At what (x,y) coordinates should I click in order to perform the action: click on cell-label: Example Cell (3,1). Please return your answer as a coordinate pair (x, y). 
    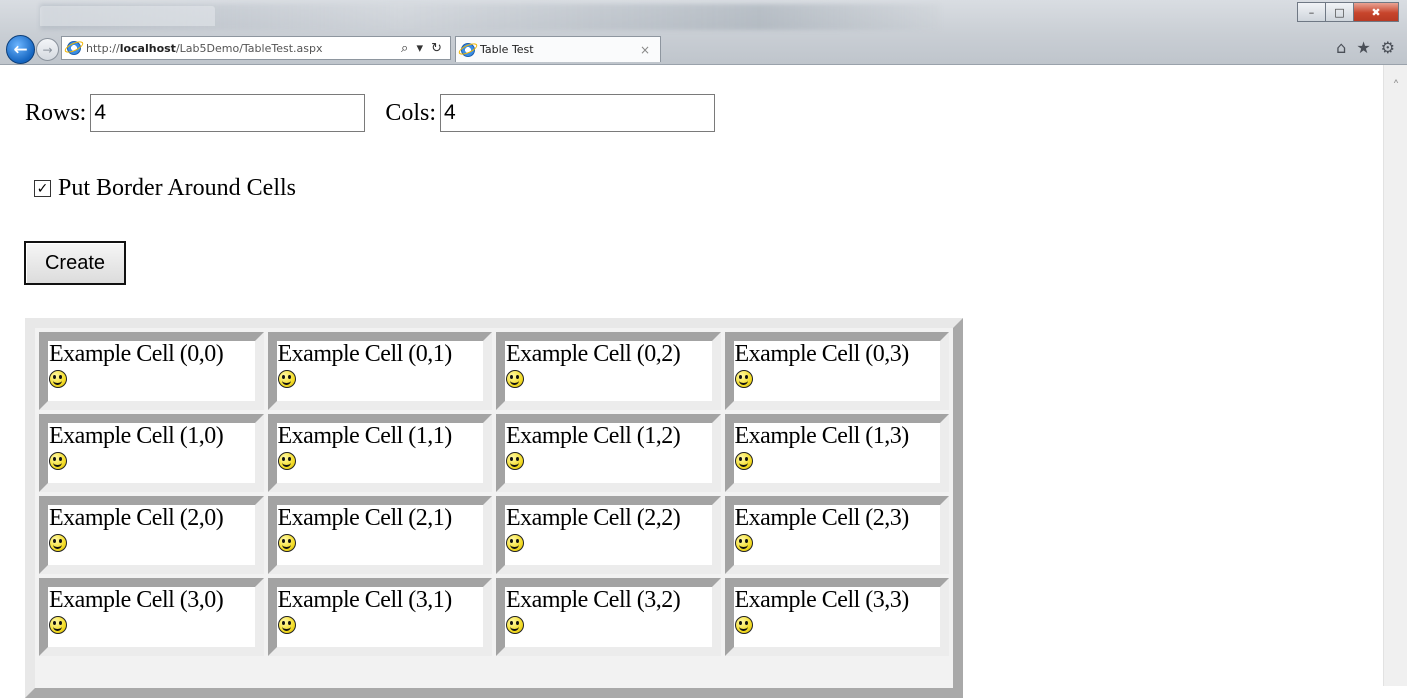
    Looking at the image, I should click on (365, 600).